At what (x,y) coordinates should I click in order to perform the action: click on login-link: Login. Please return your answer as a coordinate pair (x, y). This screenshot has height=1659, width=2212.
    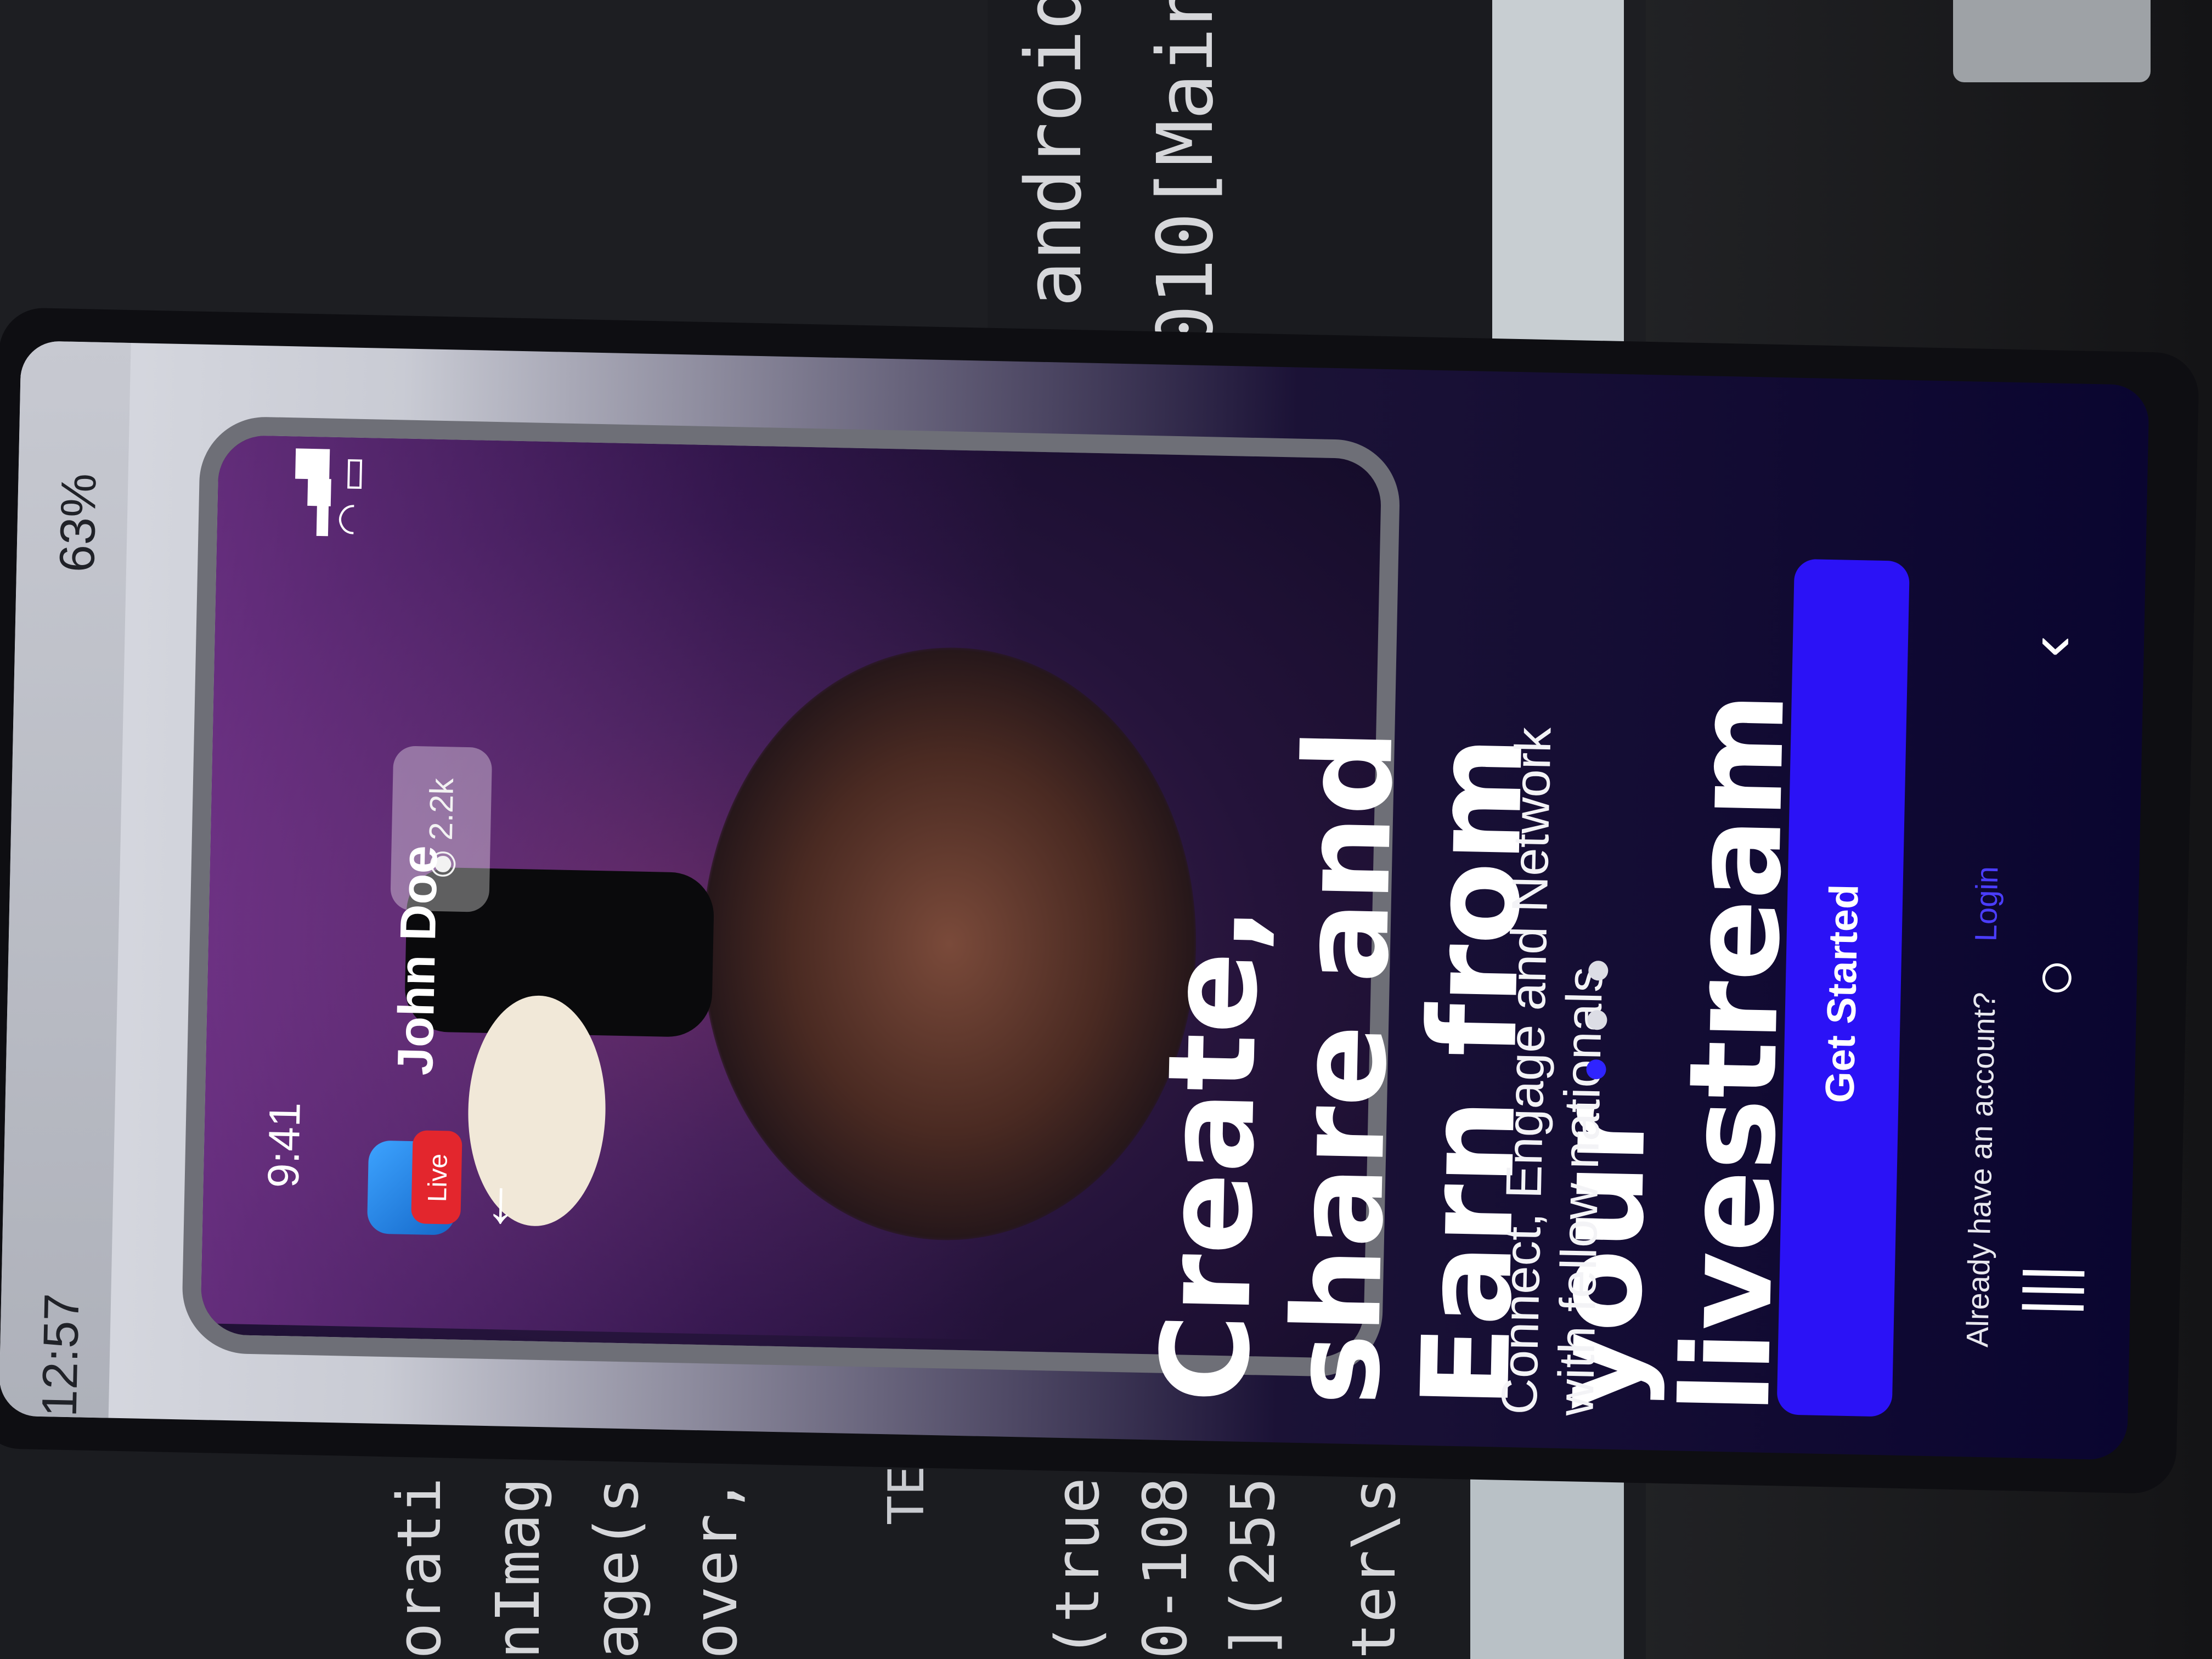
    Looking at the image, I should click on (1987, 904).